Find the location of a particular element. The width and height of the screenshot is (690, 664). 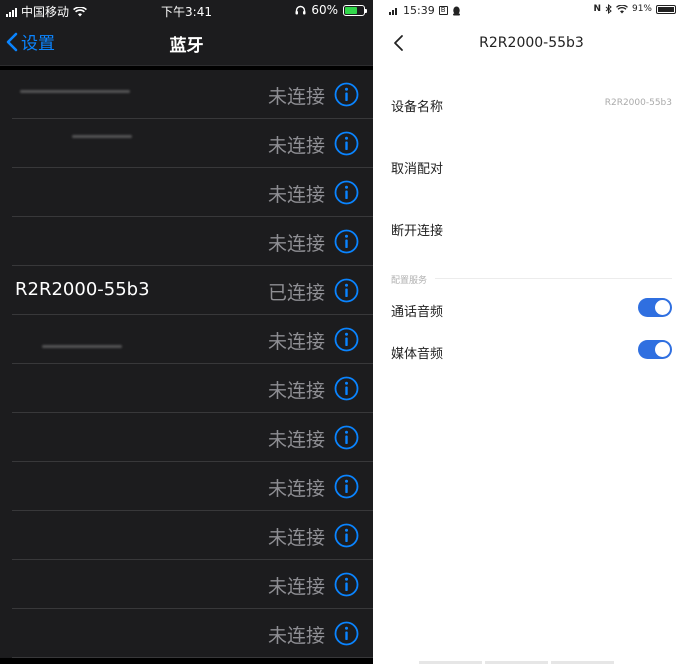

device-name-value: R2R2000-55b3 is located at coordinates (638, 103).